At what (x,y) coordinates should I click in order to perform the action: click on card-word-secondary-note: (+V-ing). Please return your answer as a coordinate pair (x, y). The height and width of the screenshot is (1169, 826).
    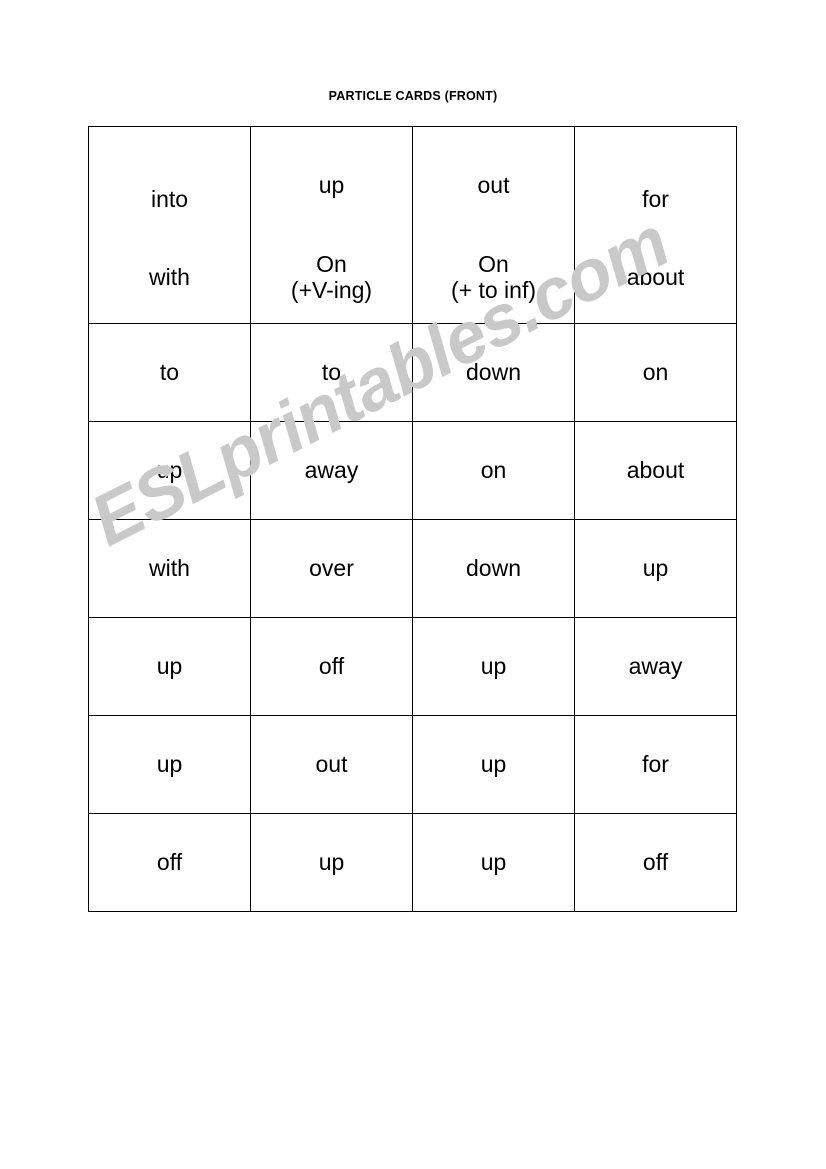
    Looking at the image, I should click on (331, 290).